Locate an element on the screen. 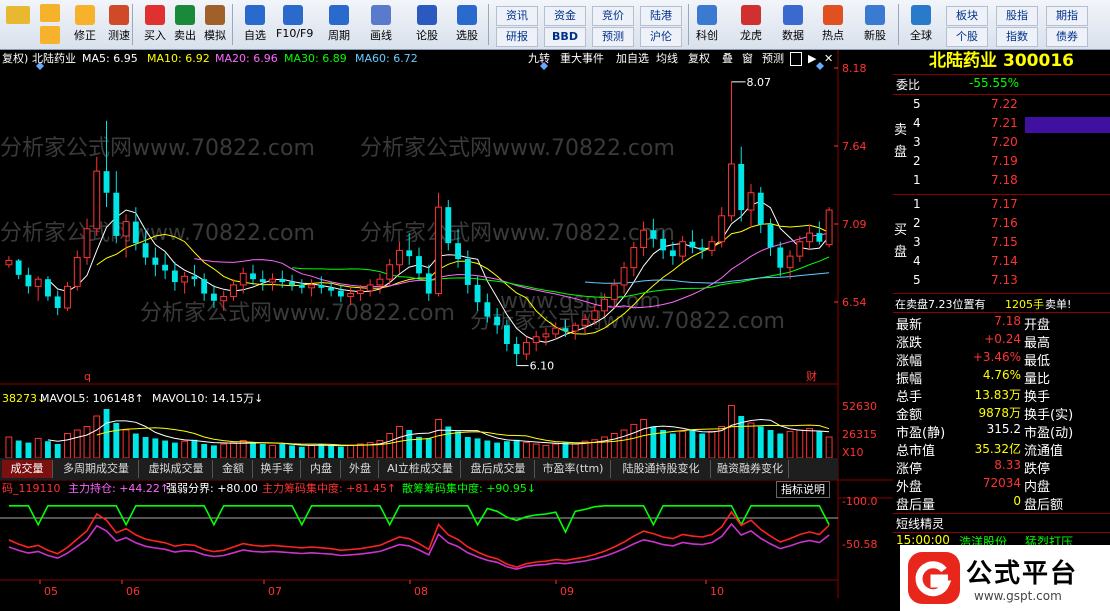  toolbar-button-3: 卖出 is located at coordinates (185, 24).